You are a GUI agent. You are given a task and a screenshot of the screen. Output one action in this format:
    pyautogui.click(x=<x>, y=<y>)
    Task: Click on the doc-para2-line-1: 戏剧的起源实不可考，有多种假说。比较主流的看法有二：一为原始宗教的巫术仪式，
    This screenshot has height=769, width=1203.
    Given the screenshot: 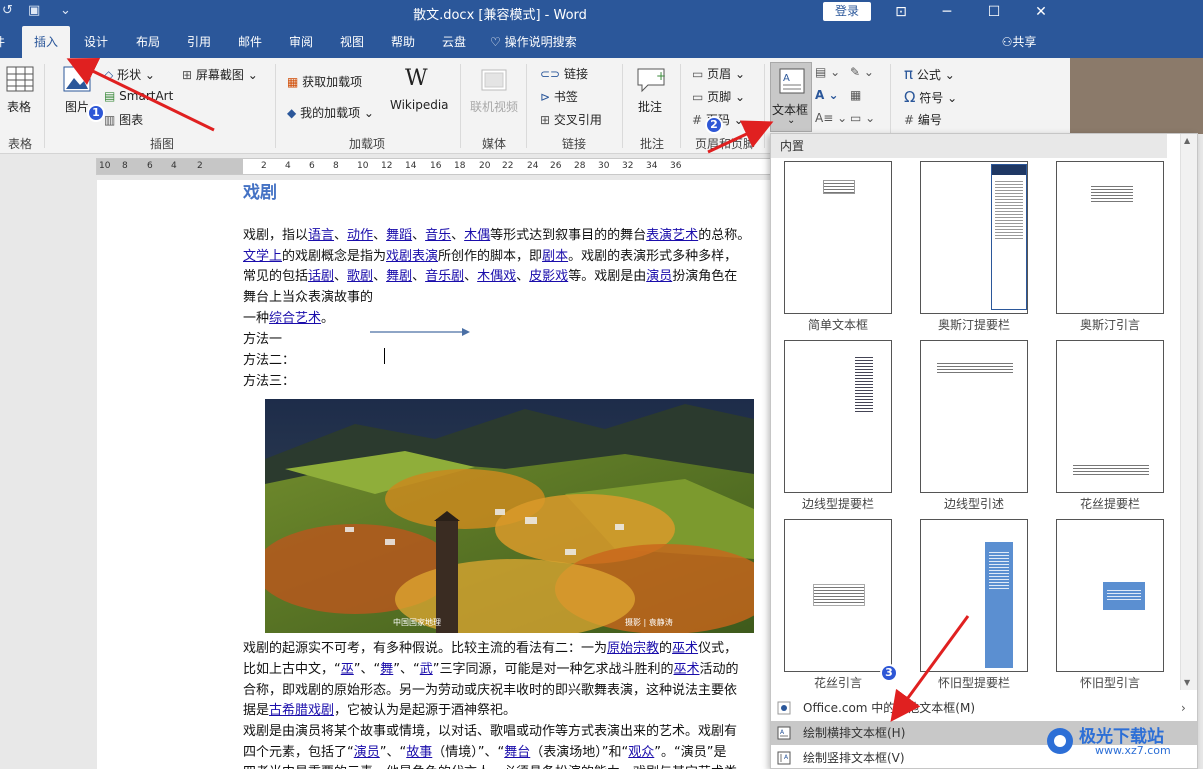 What is the action you would take?
    pyautogui.click(x=490, y=646)
    